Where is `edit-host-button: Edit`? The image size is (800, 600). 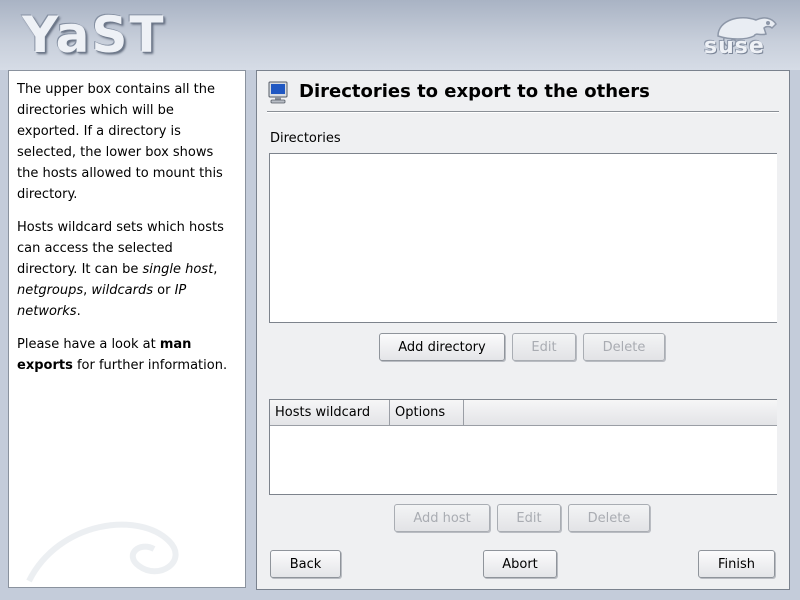
edit-host-button: Edit is located at coordinates (529, 518).